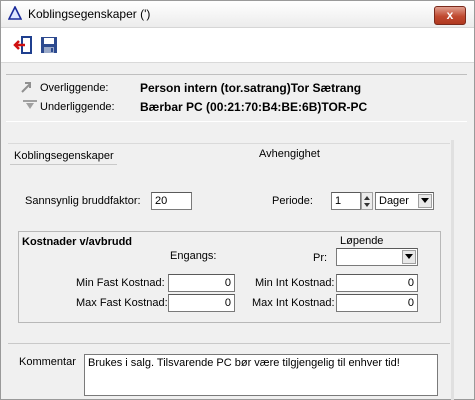 The image size is (475, 400). What do you see at coordinates (201, 283) in the screenshot?
I see `min-fixed-input: 0` at bounding box center [201, 283].